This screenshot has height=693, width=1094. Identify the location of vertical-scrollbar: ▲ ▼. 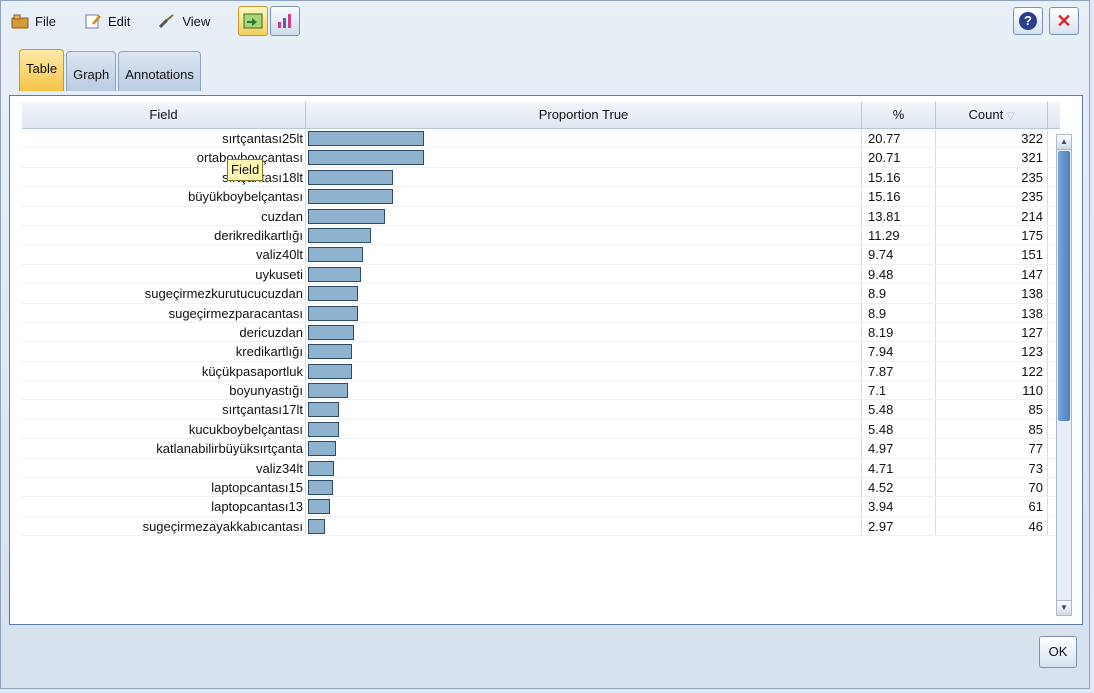
(1064, 375).